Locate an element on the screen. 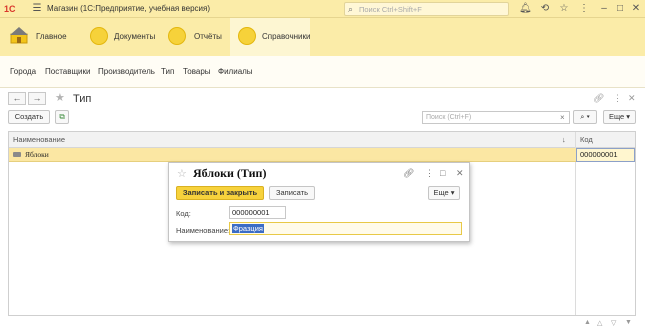 This screenshot has height=336, width=645. list-search-placeholder: Поиск (Ctrl+F) is located at coordinates (449, 117).